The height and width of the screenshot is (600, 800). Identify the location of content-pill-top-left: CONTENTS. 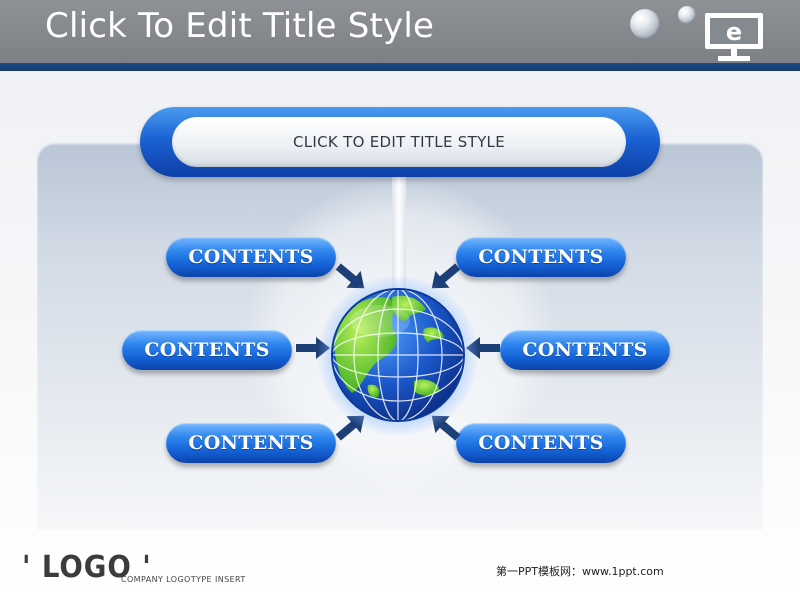
(251, 257).